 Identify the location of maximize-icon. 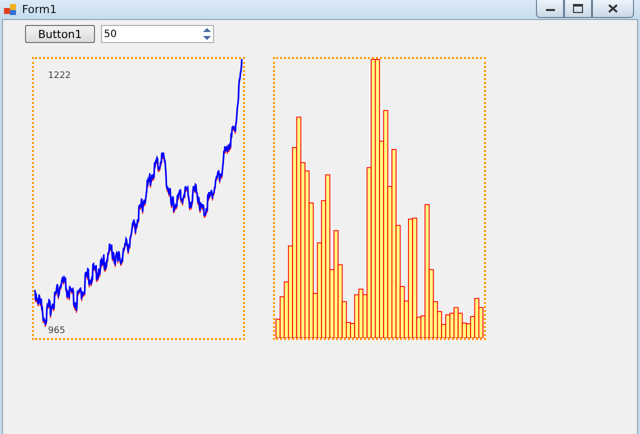
(578, 8).